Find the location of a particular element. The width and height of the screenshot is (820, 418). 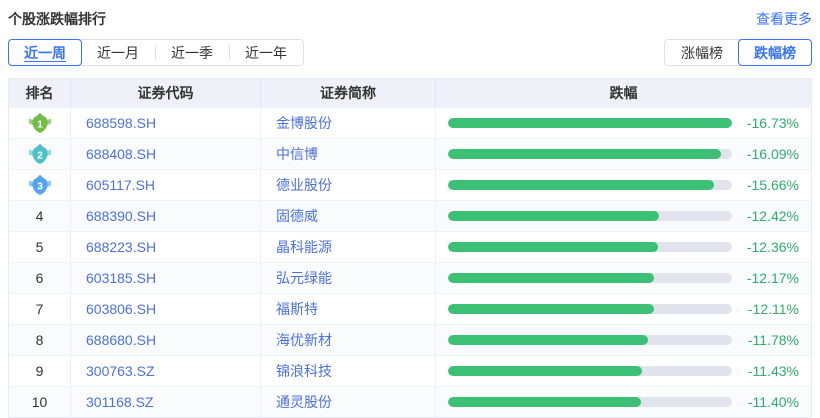

rank-cell: 1 is located at coordinates (40, 123).